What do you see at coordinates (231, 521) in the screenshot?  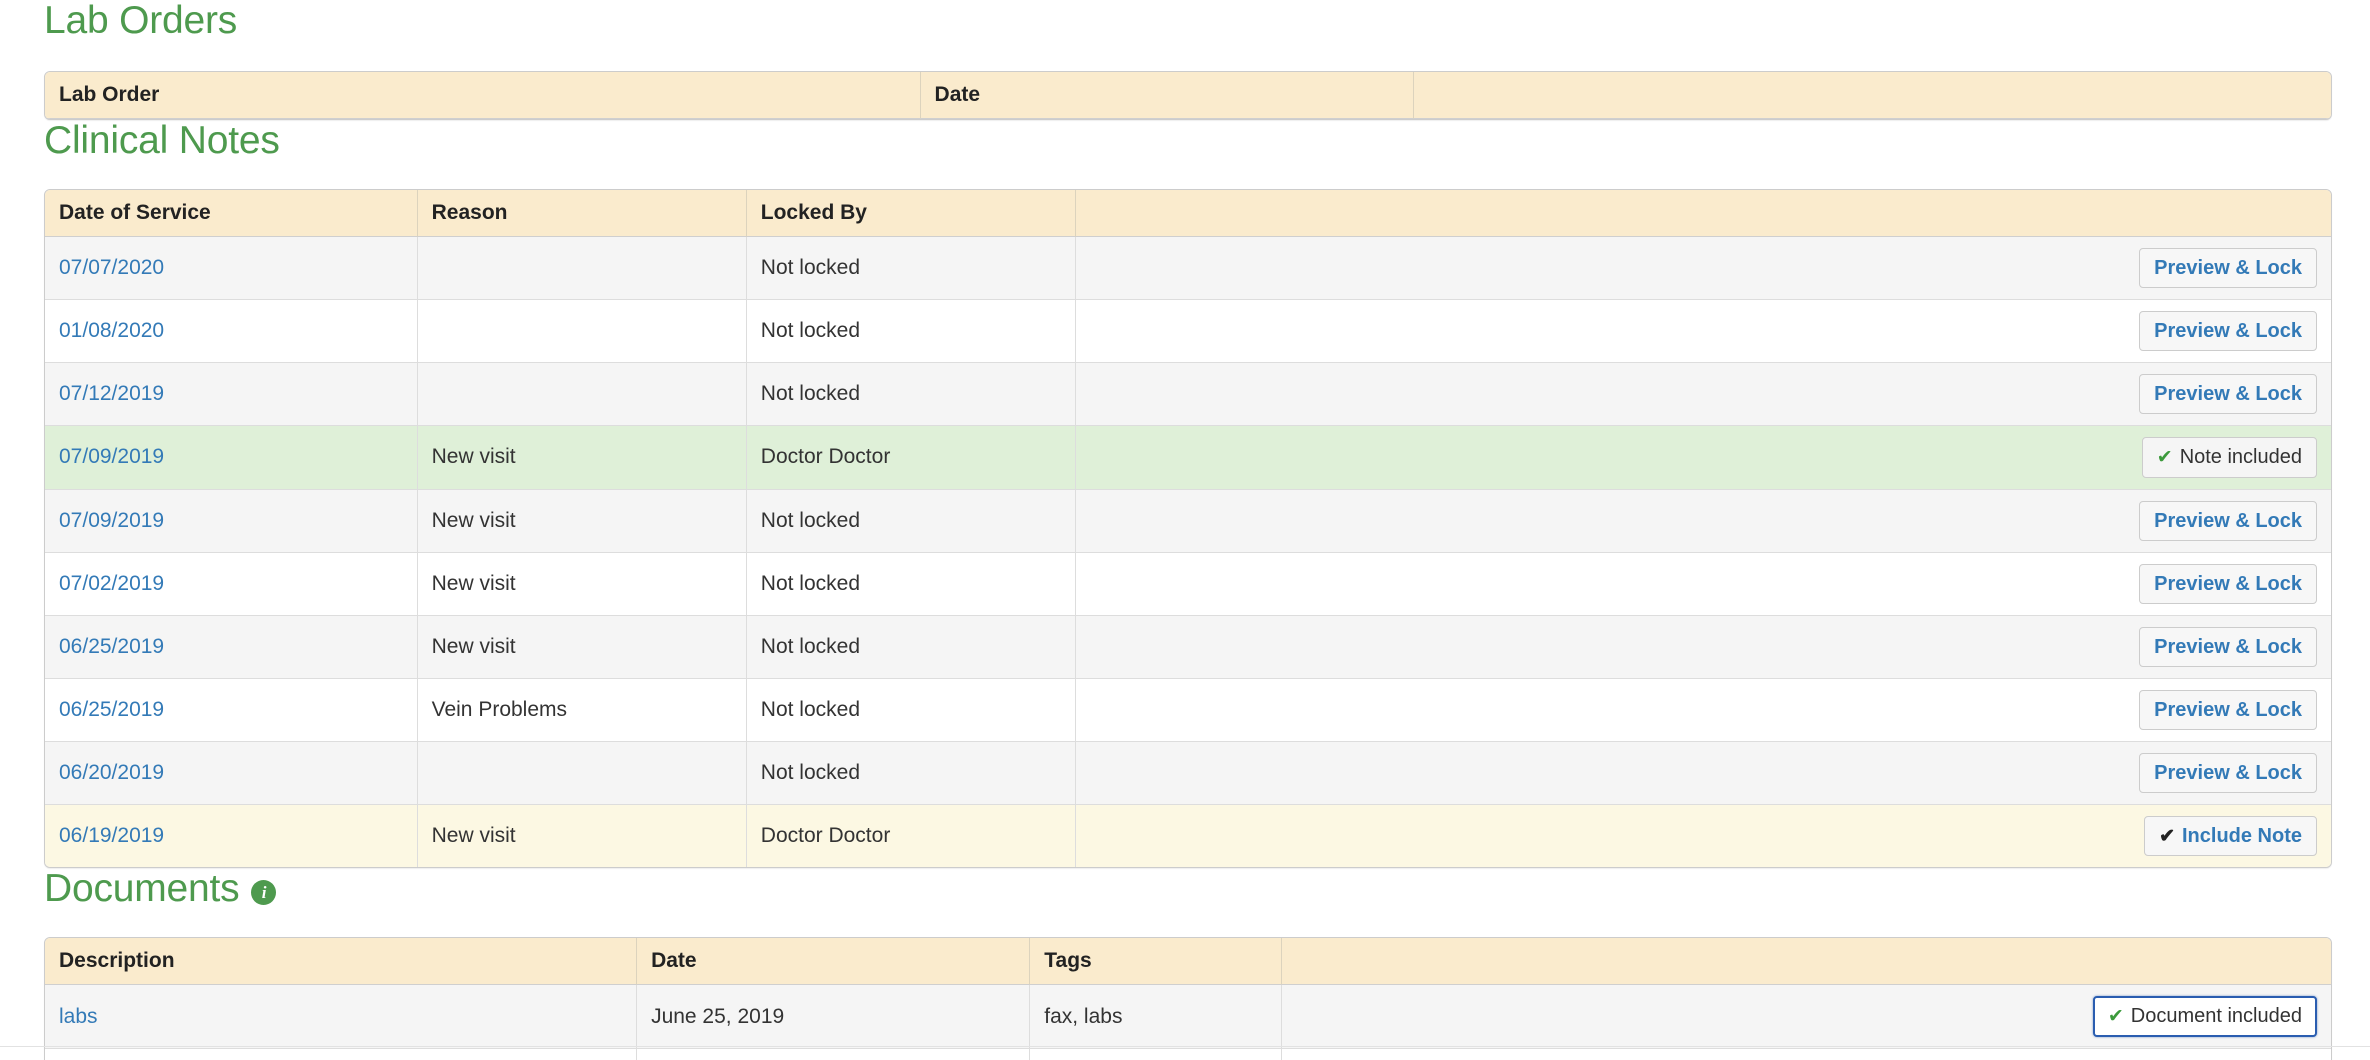 I see `clinical-note-date-of-service-cell: 07/09/2019` at bounding box center [231, 521].